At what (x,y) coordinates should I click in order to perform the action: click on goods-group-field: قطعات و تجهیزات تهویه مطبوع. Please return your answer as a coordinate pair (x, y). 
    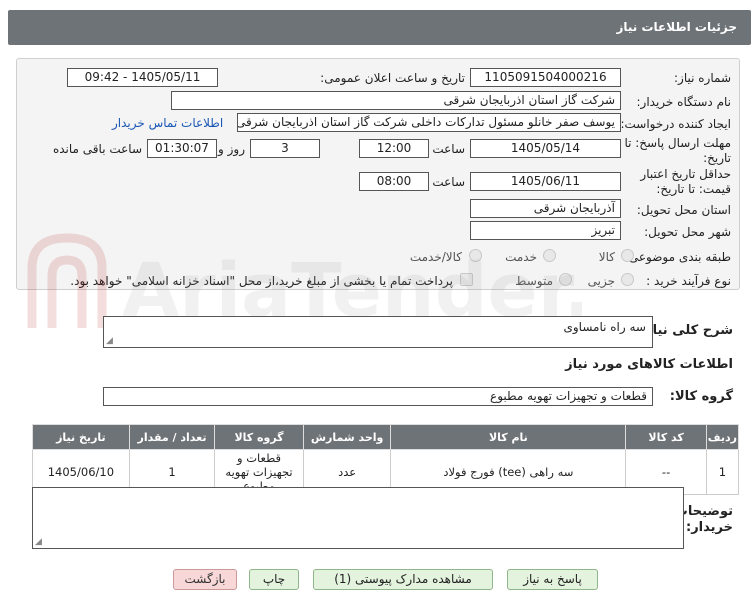
    Looking at the image, I should click on (378, 396).